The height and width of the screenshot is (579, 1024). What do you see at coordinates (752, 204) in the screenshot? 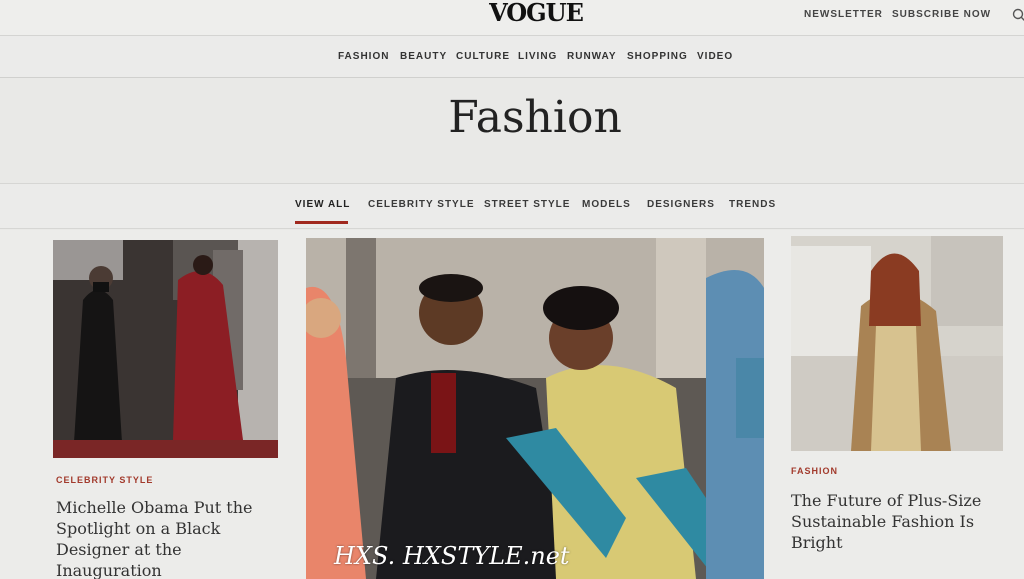
I see `subnav-trends: TRENDS` at bounding box center [752, 204].